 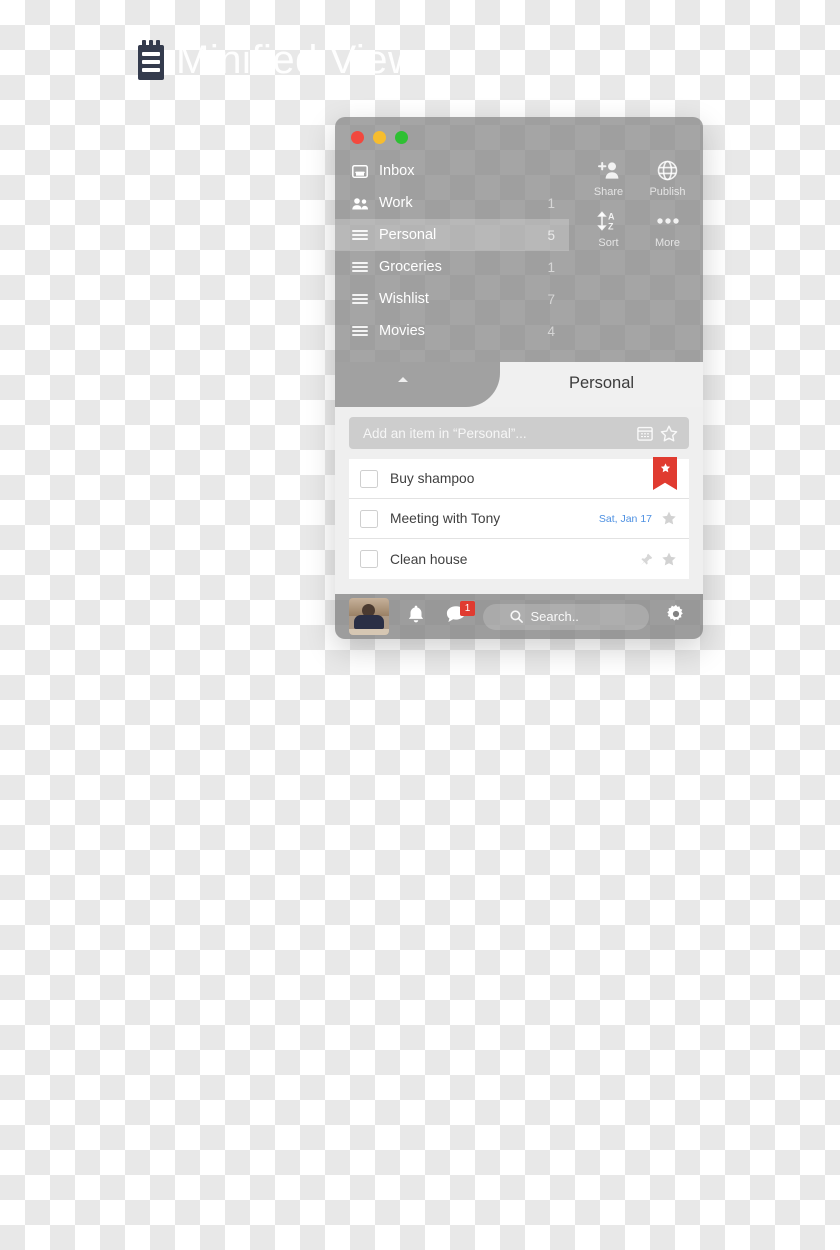 What do you see at coordinates (638, 203) in the screenshot?
I see `action-grid: Share Publish A Z Sort More` at bounding box center [638, 203].